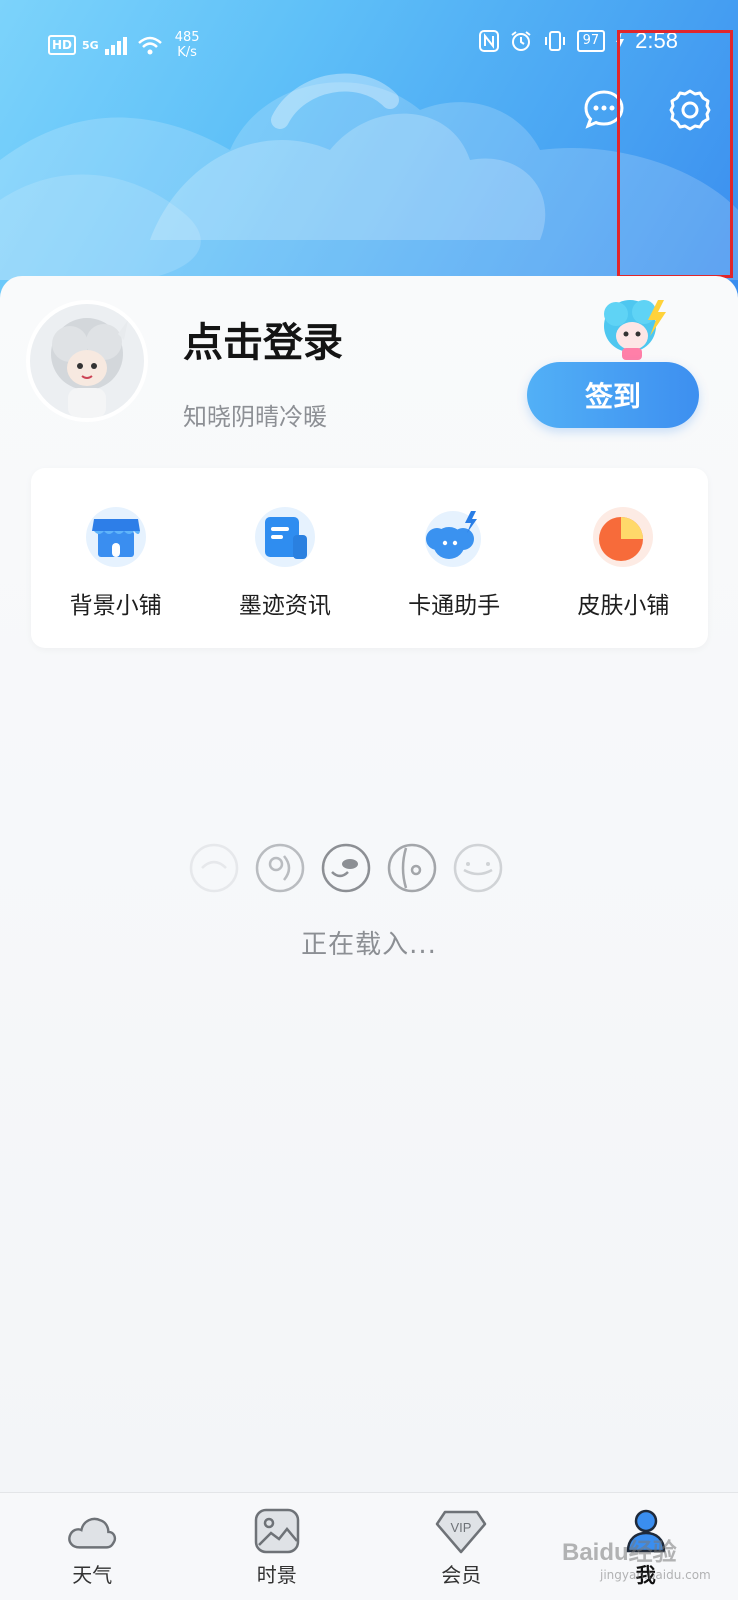 This screenshot has height=1600, width=738. What do you see at coordinates (276, 1575) in the screenshot?
I see `nav-label: 时景` at bounding box center [276, 1575].